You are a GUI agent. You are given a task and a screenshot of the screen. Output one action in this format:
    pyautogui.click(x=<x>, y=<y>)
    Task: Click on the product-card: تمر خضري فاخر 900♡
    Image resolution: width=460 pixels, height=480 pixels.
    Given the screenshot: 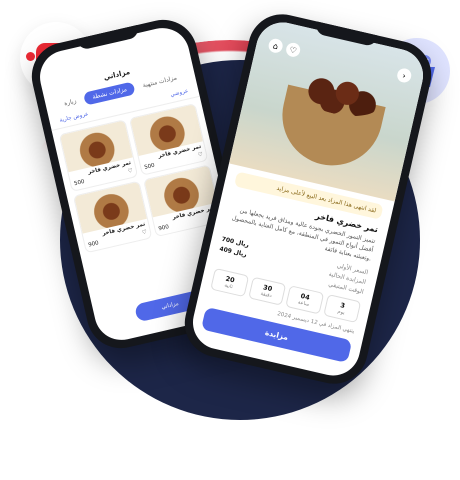 What is the action you would take?
    pyautogui.click(x=112, y=217)
    